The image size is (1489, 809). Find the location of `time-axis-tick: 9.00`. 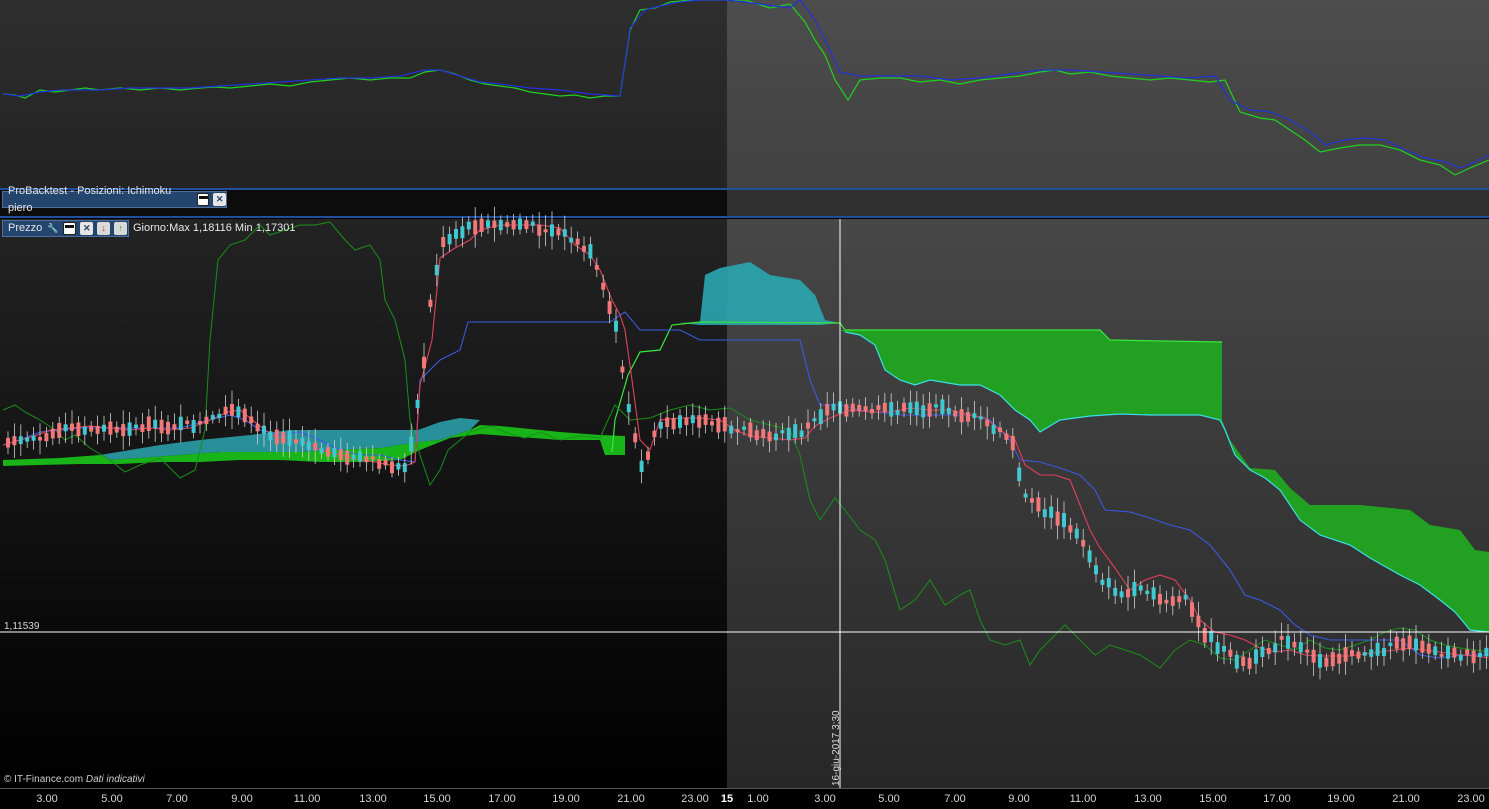

time-axis-tick: 9.00 is located at coordinates (242, 799).